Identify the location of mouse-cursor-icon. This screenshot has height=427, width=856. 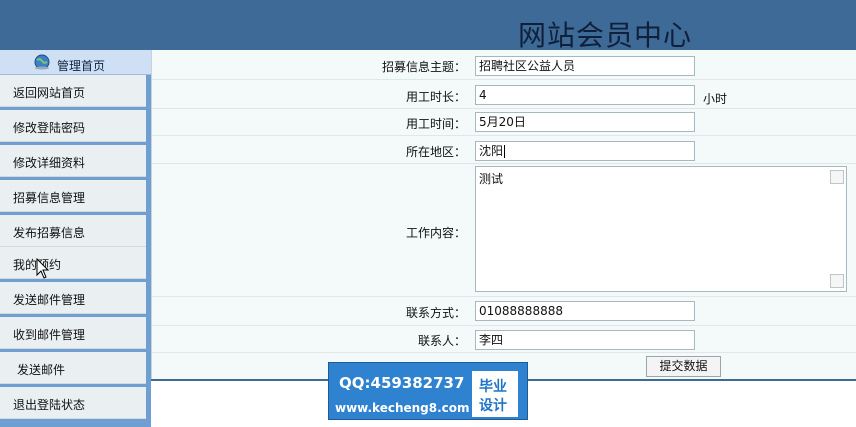
(43, 268).